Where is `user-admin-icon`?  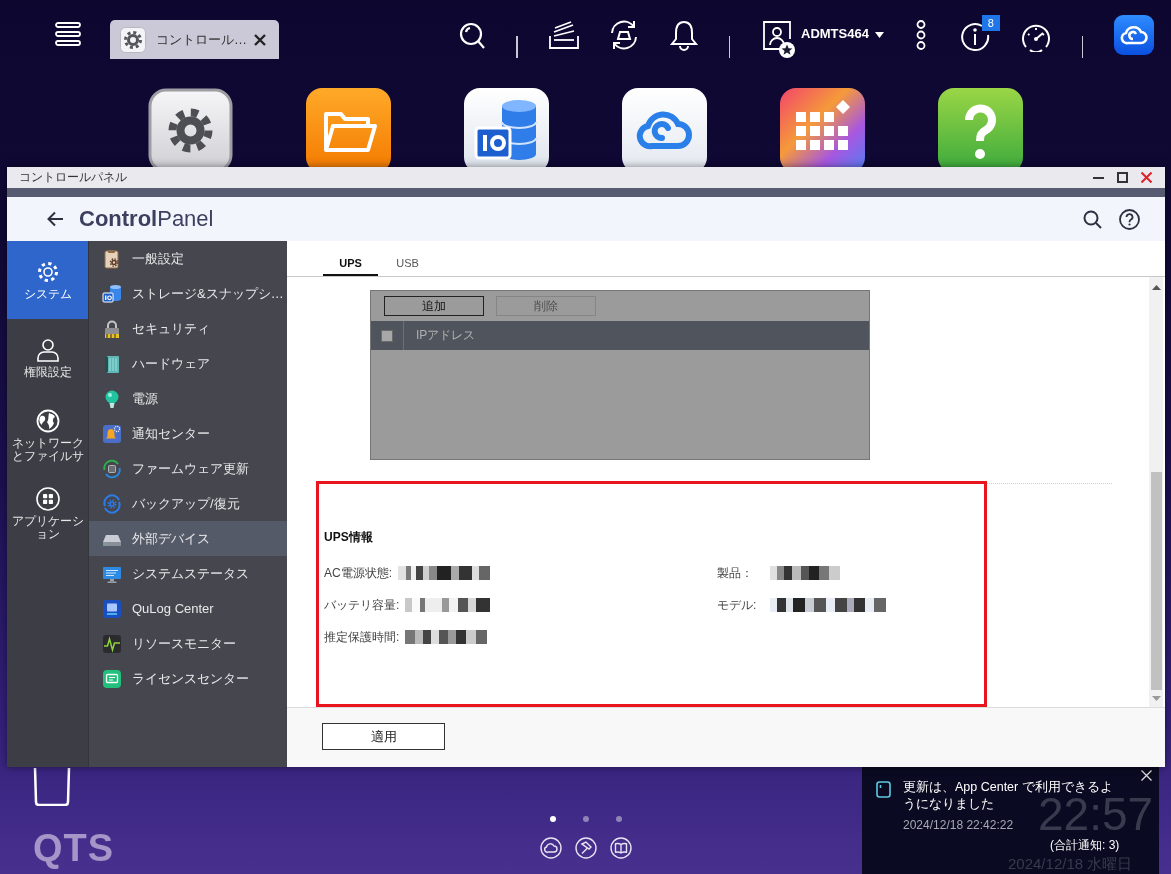
user-admin-icon is located at coordinates (778, 39).